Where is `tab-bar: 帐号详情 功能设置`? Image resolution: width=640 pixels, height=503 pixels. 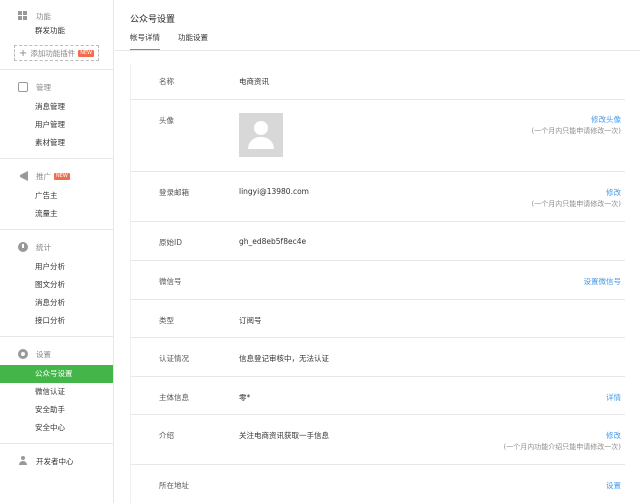 tab-bar: 帐号详情 功能设置 is located at coordinates (178, 41).